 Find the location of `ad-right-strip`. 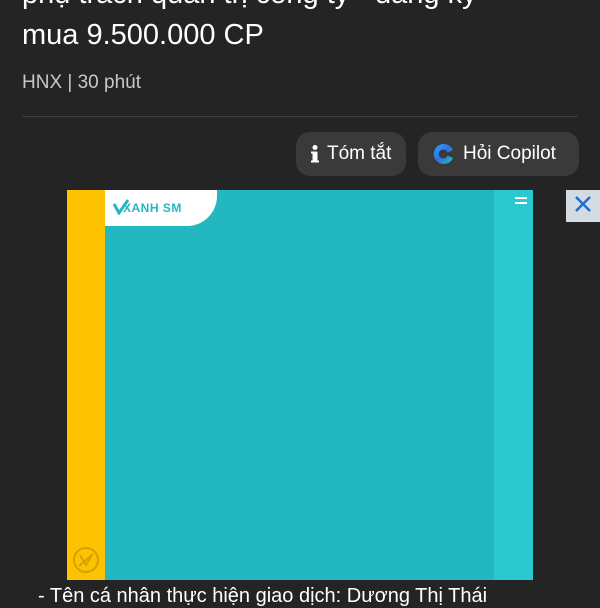

ad-right-strip is located at coordinates (513, 385).